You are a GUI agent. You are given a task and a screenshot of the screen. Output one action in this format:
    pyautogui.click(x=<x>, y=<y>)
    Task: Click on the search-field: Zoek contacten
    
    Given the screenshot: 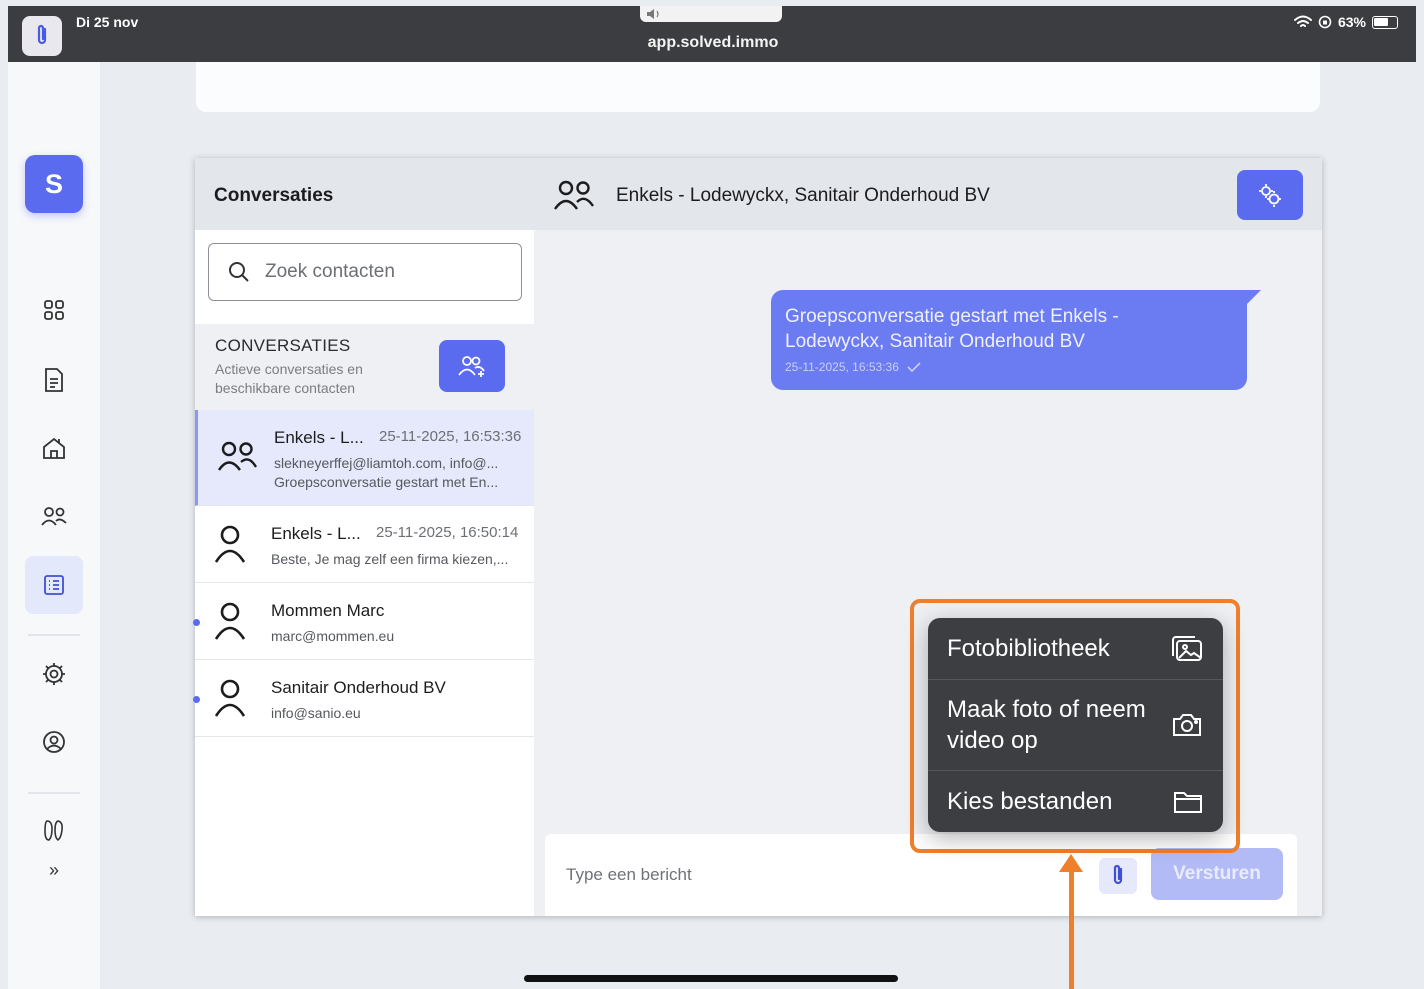 What is the action you would take?
    pyautogui.click(x=365, y=272)
    